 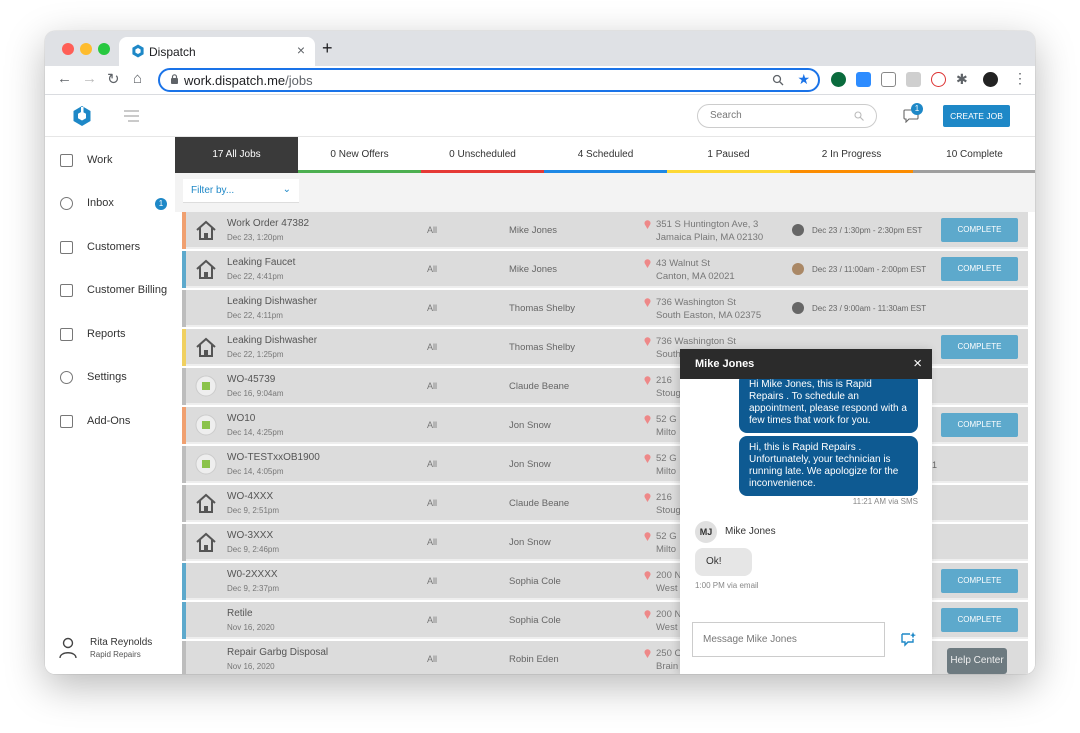 I want to click on user-profile: Rita Reynolds Rapid Repairs, so click(x=110, y=654).